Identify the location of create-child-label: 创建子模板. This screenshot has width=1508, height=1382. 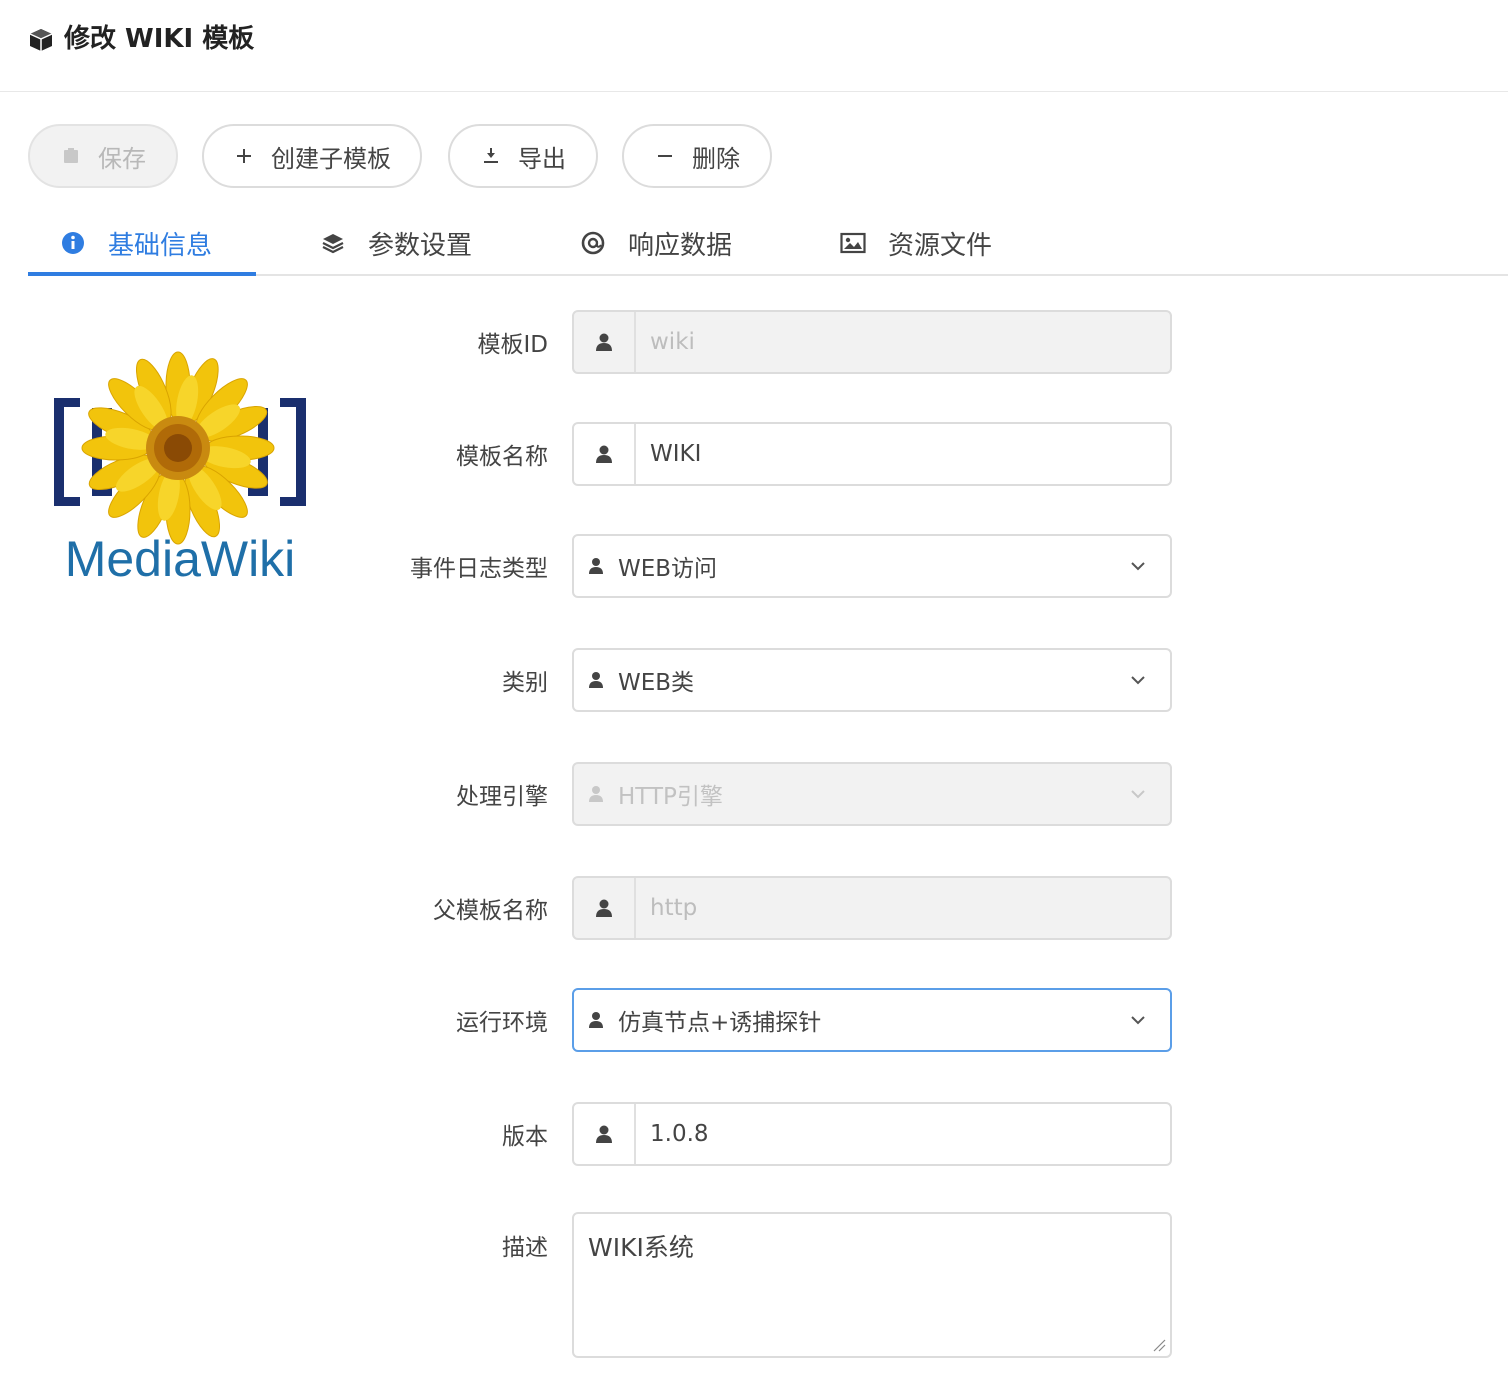
(331, 158).